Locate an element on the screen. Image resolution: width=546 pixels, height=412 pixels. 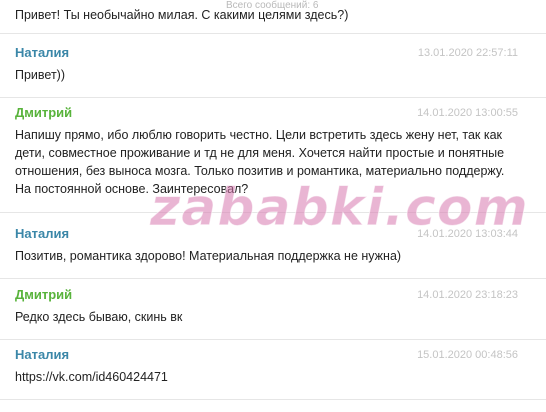
message-count-label: Всего сообщений: 6 is located at coordinates (272, 5).